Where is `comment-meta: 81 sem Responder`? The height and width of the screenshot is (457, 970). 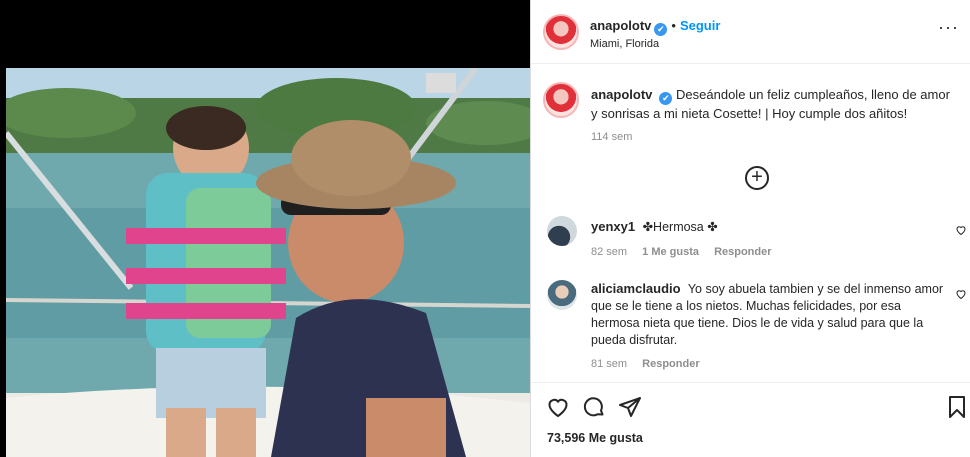
comment-meta: 81 sem Responder is located at coordinates (651, 364).